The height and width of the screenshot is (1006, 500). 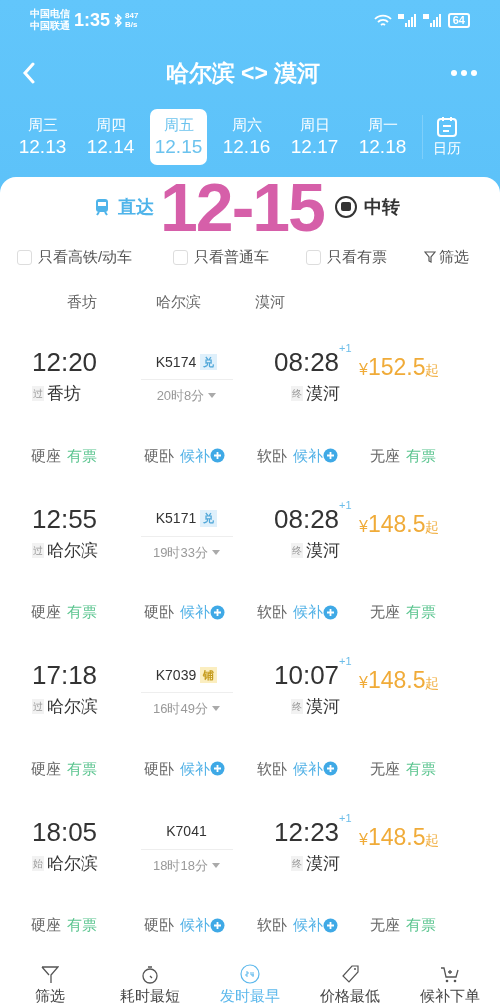 What do you see at coordinates (176, 518) in the screenshot?
I see `train-number: K5171` at bounding box center [176, 518].